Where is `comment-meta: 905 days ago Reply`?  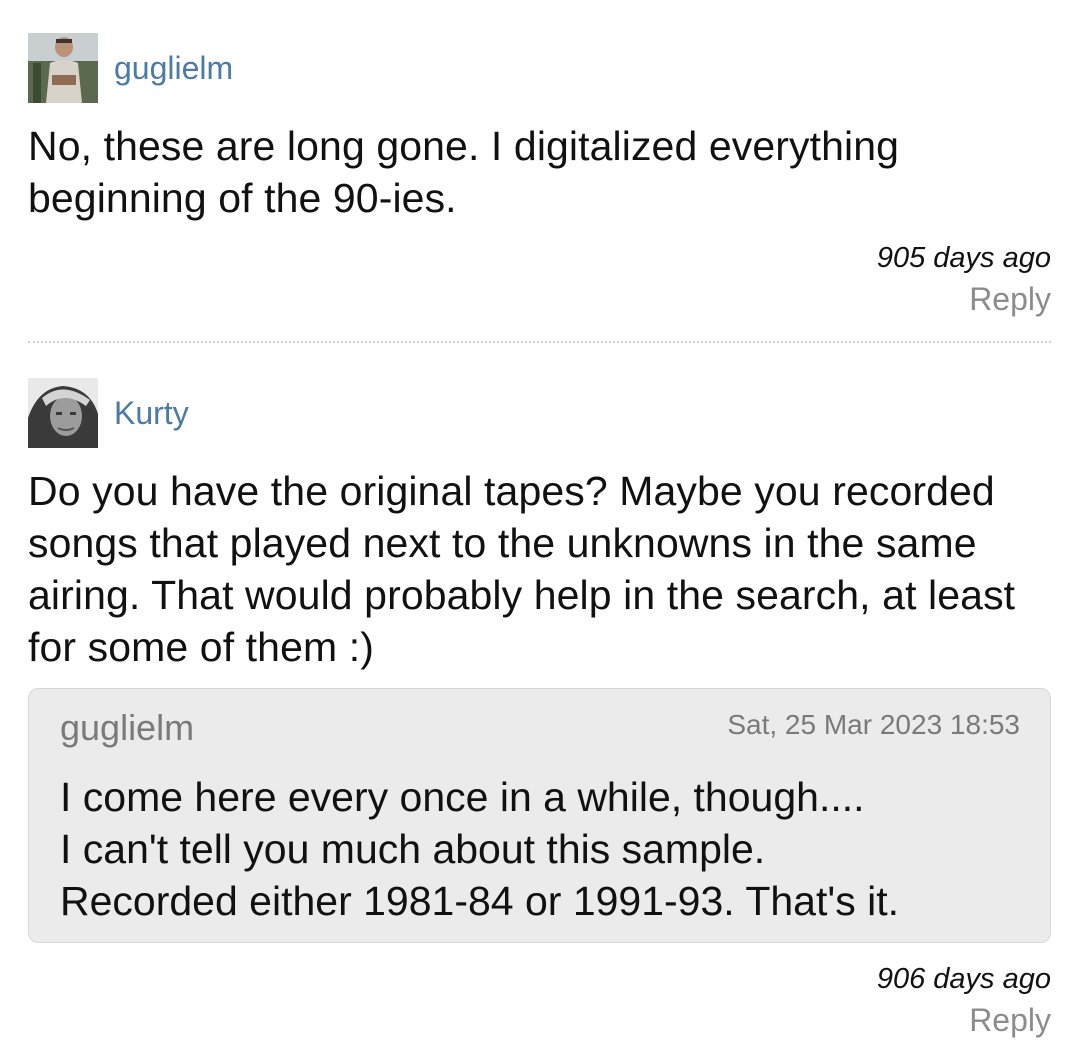
comment-meta: 905 days ago Reply is located at coordinates (964, 280).